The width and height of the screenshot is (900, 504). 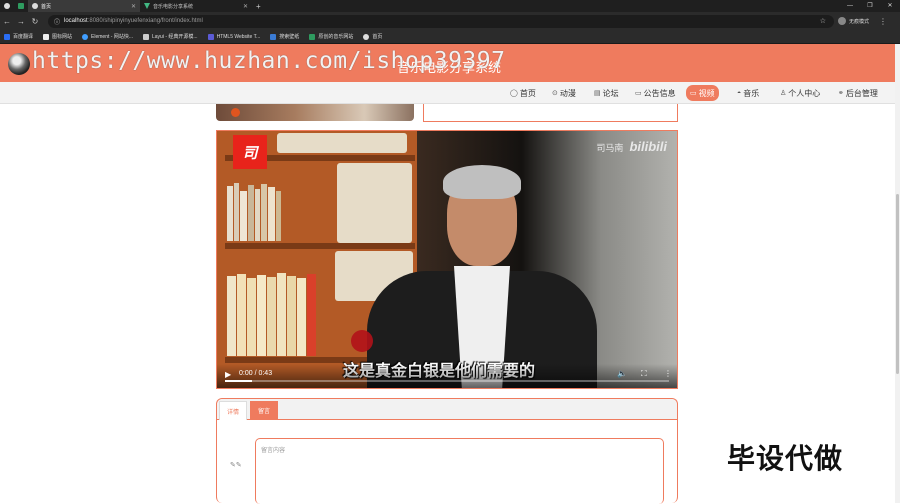 I want to click on html5-icon, so click(x=210, y=36).